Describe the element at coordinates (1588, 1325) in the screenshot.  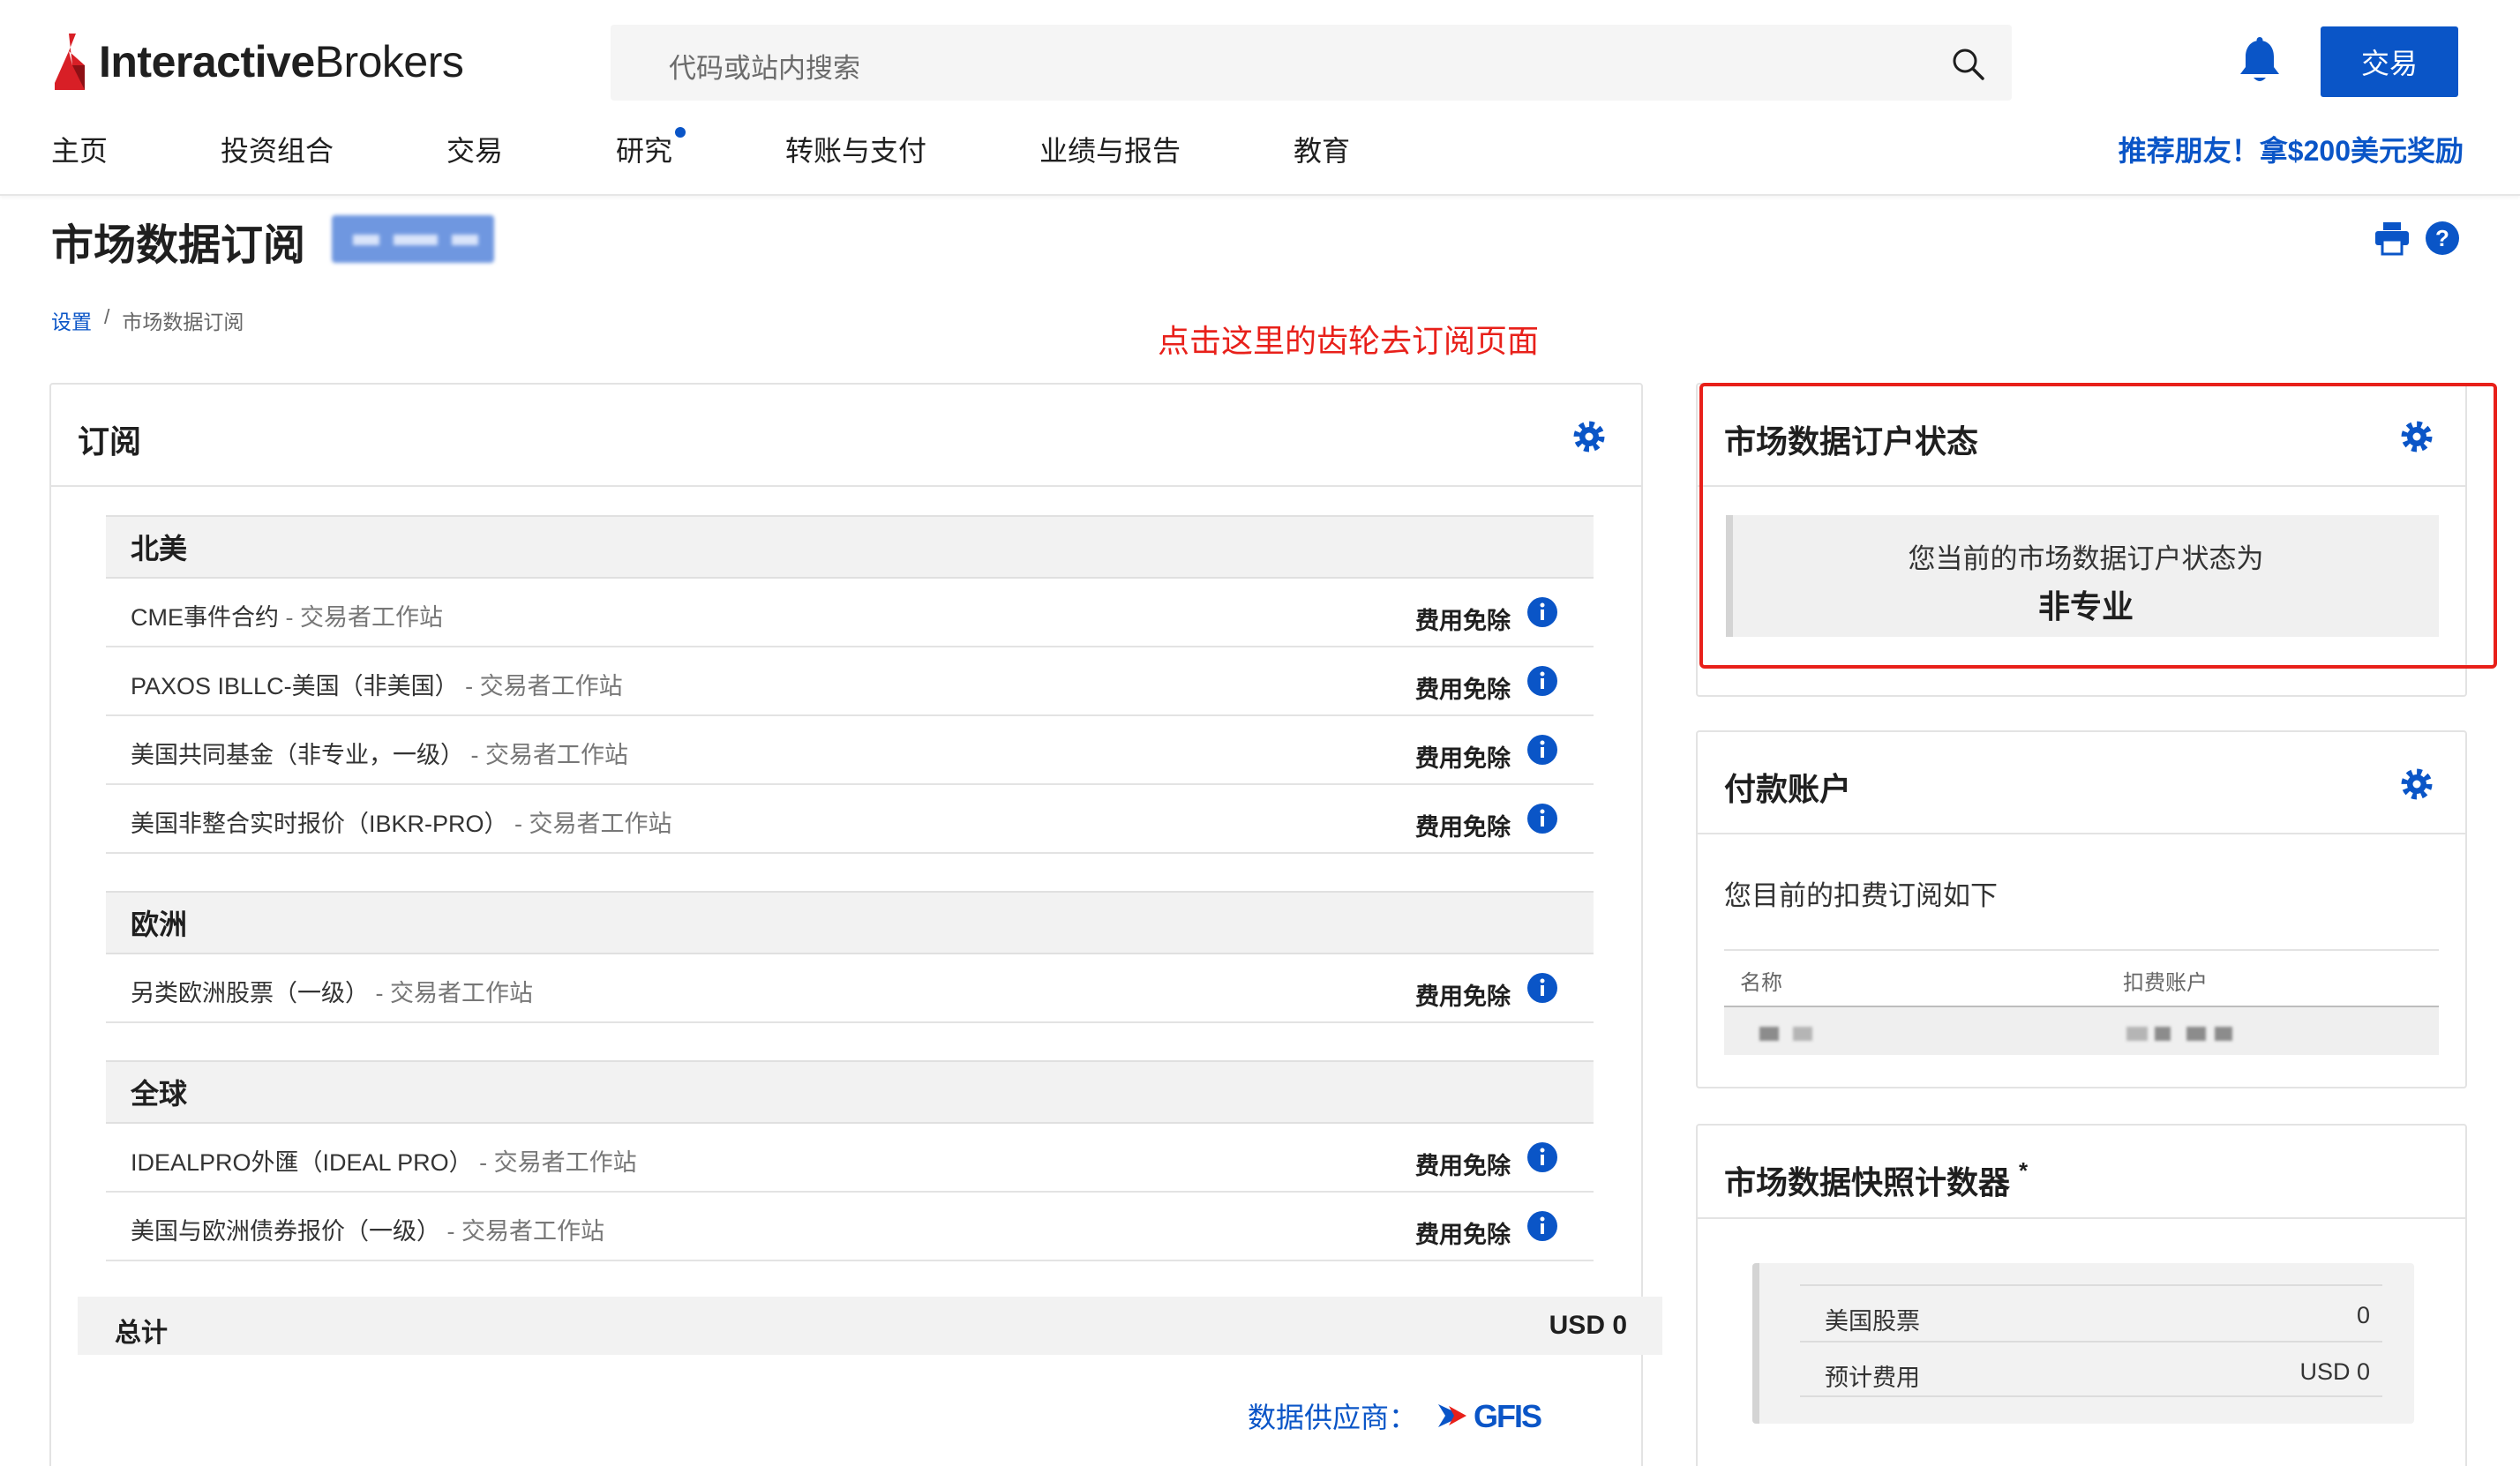
I see `total-value: USD 0` at that location.